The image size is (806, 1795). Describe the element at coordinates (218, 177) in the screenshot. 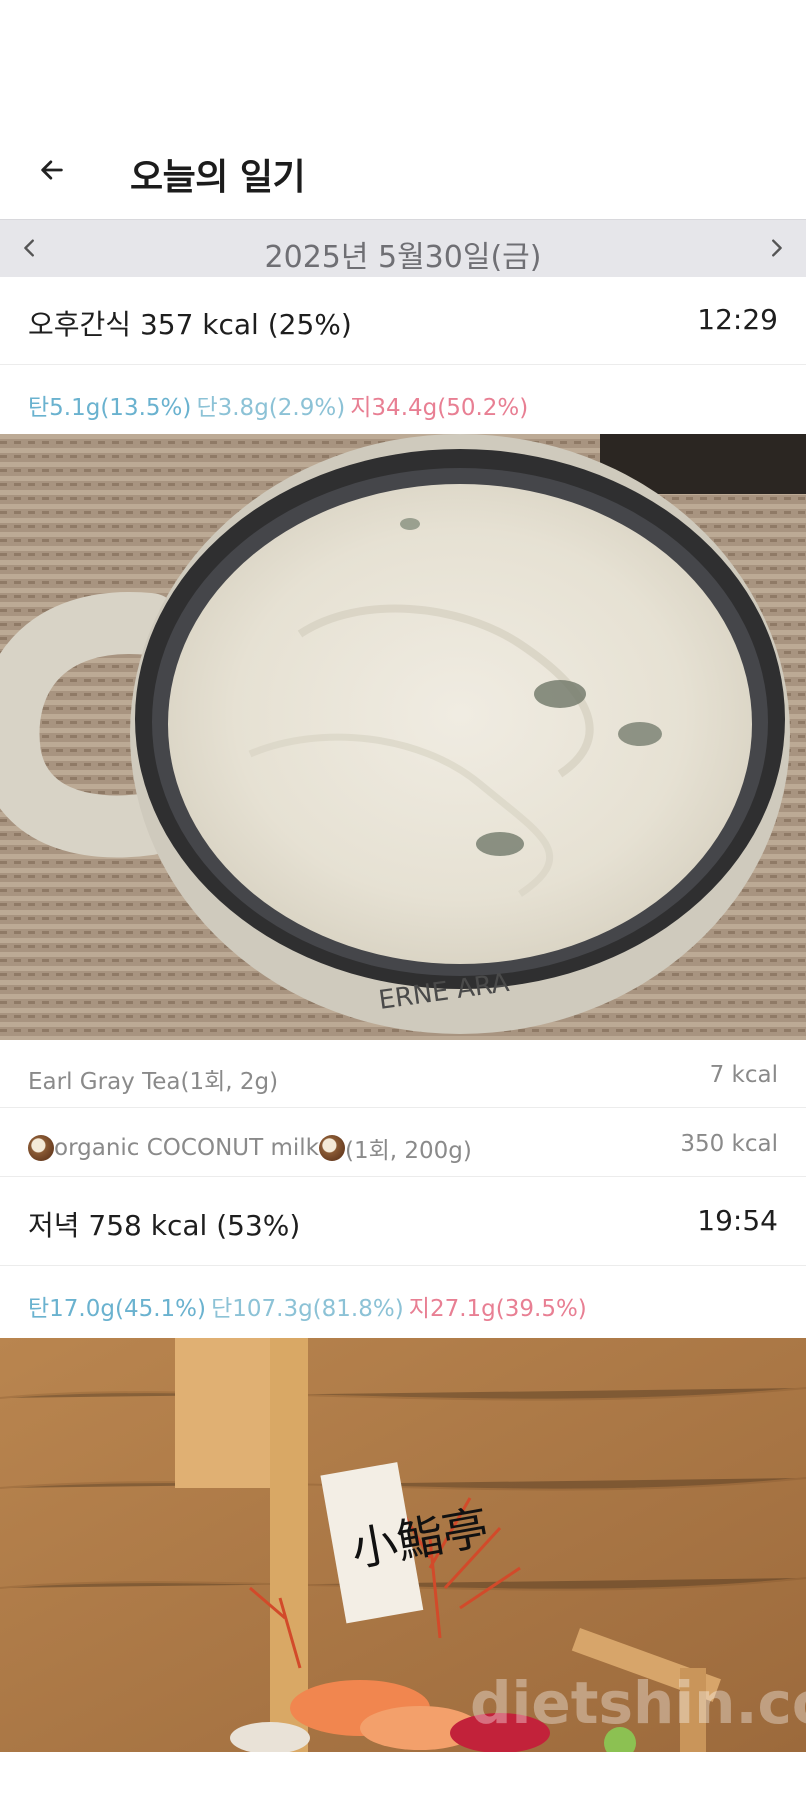

I see `page-title: 오늘의 일기` at that location.